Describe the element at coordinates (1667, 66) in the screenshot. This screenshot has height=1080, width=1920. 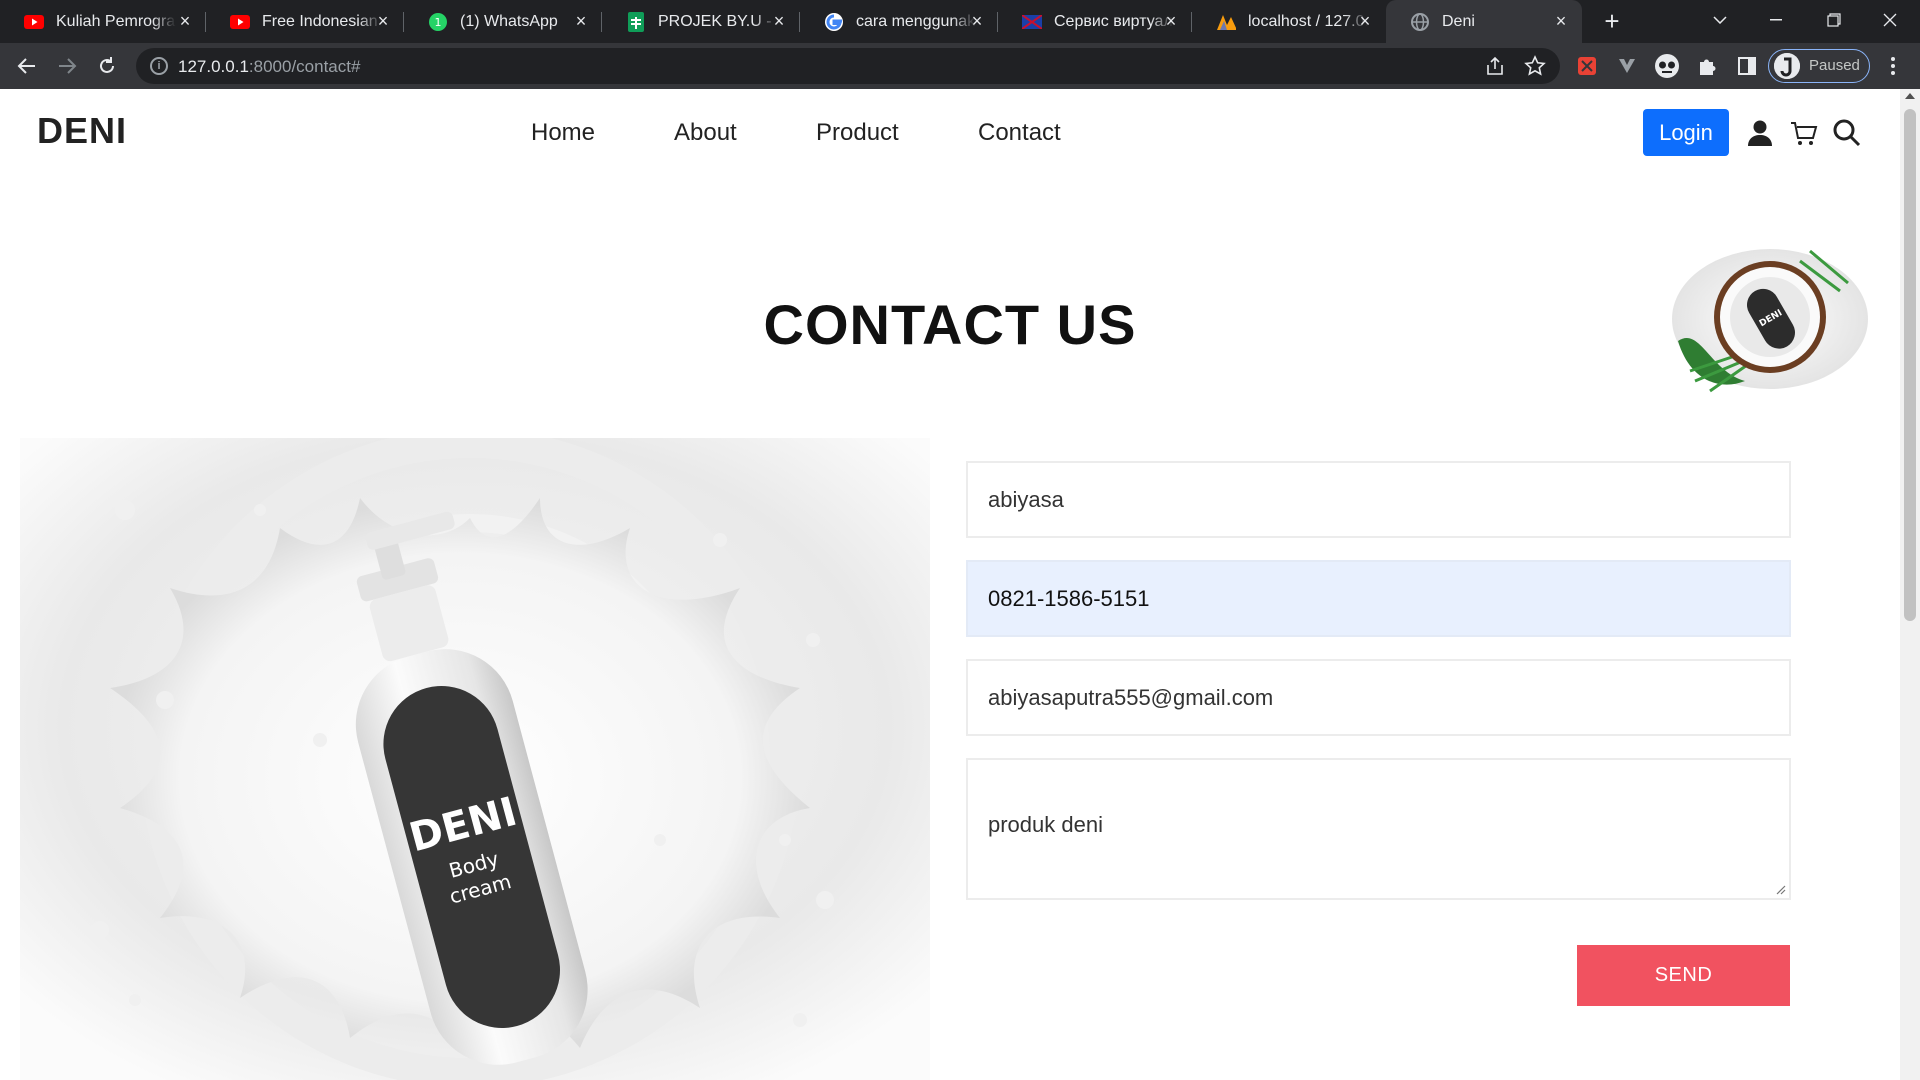
I see `extension-mask-icon` at that location.